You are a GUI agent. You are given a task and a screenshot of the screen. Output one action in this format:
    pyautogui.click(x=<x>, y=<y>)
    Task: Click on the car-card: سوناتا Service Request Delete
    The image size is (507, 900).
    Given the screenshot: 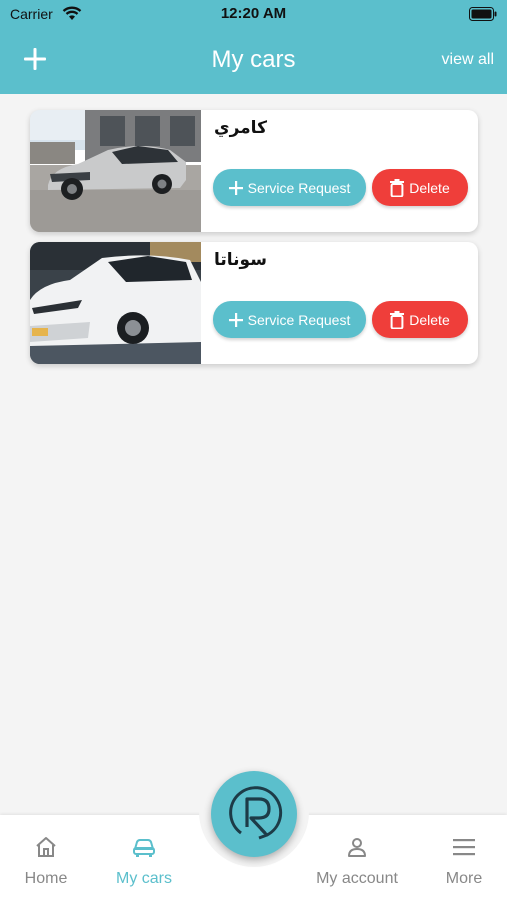 What is the action you would take?
    pyautogui.click(x=254, y=303)
    